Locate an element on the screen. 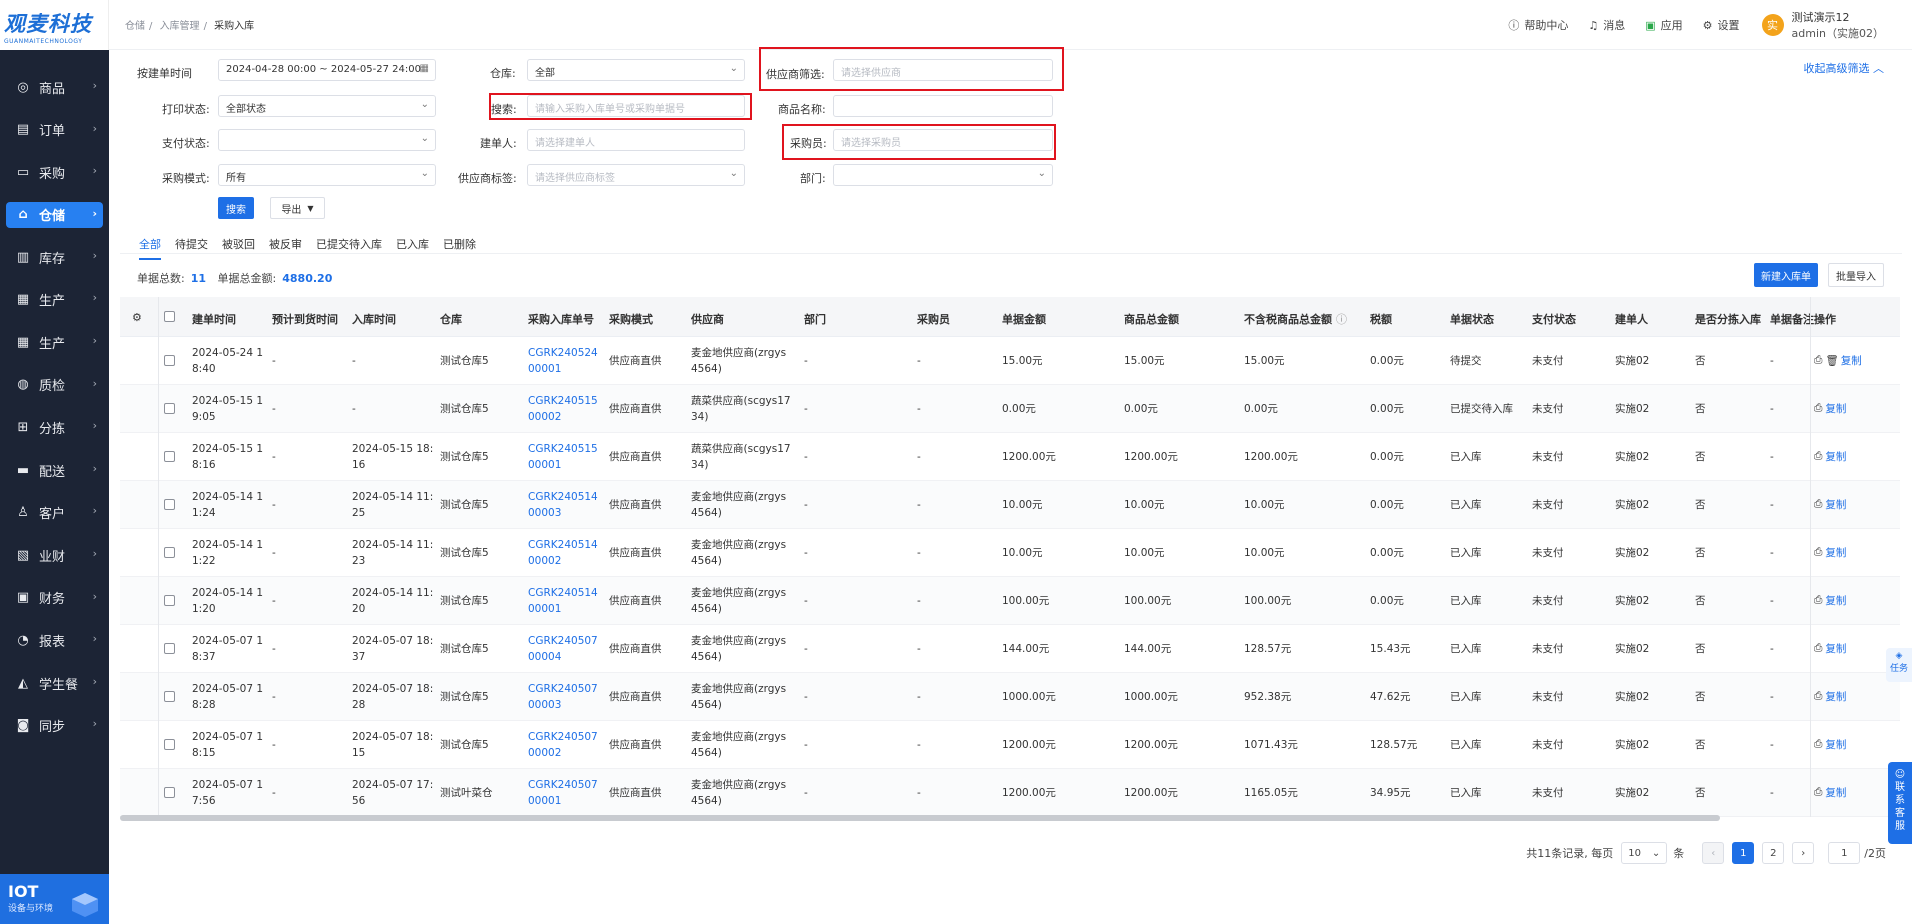  tab-3: 被反审 is located at coordinates (285, 248).